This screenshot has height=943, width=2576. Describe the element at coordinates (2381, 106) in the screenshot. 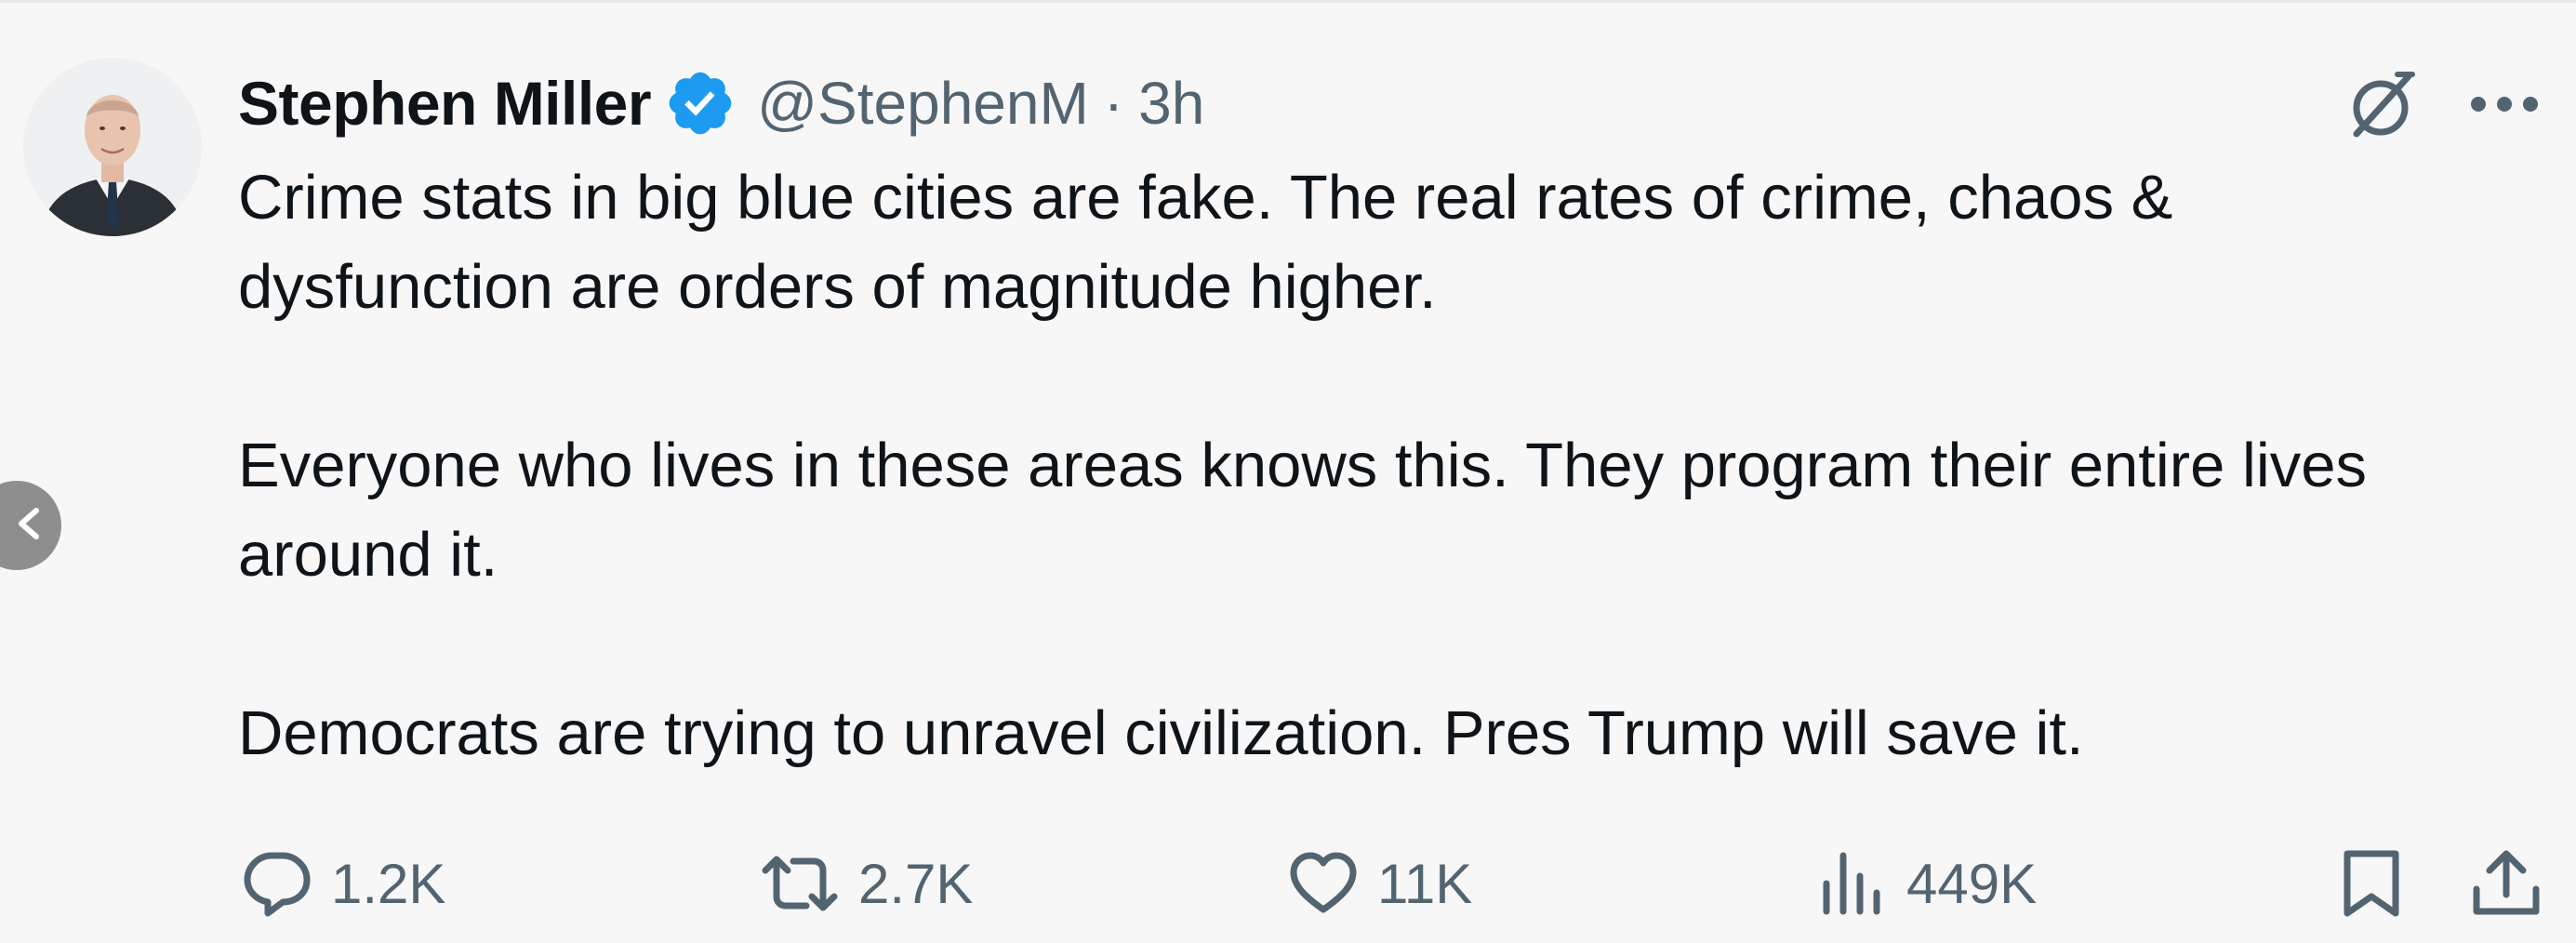

I see `grok-icon` at that location.